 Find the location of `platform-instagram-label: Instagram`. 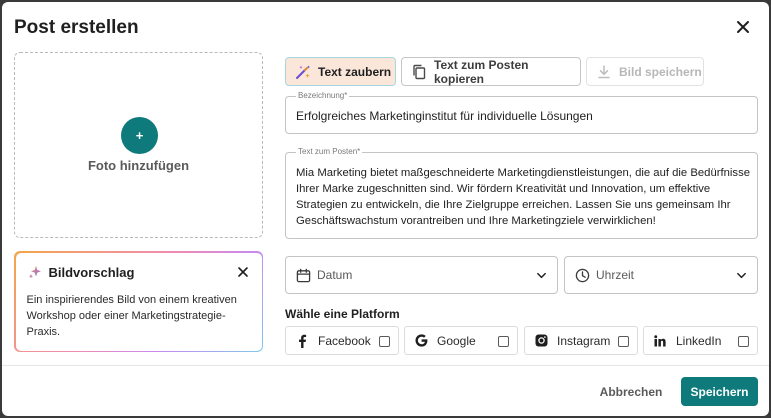

platform-instagram-label: Instagram is located at coordinates (584, 340).